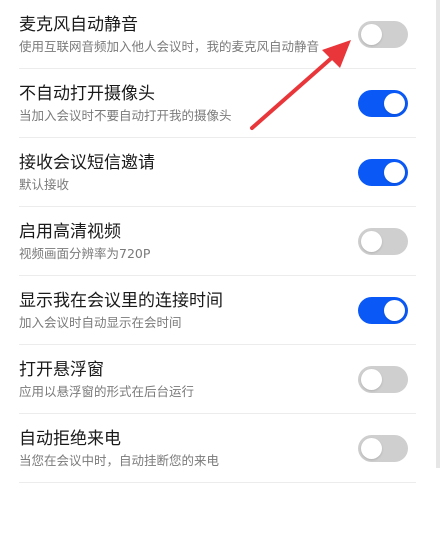  I want to click on setting-title: 不自动打开摄像头, so click(87, 94).